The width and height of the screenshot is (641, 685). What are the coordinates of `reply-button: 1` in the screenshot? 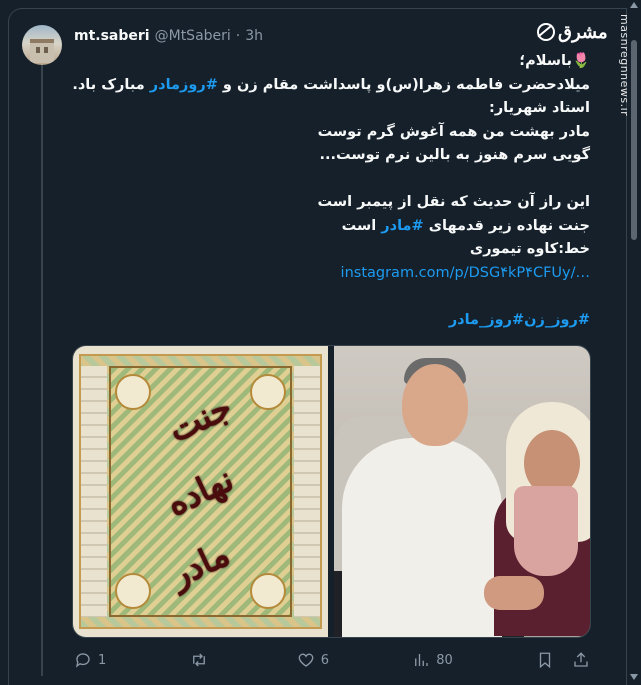 It's located at (90, 660).